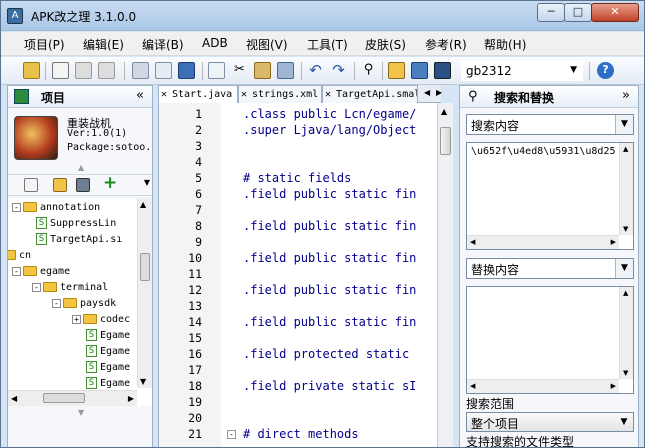 The image size is (645, 448). Describe the element at coordinates (83, 70) in the screenshot. I see `sign-icon` at that location.